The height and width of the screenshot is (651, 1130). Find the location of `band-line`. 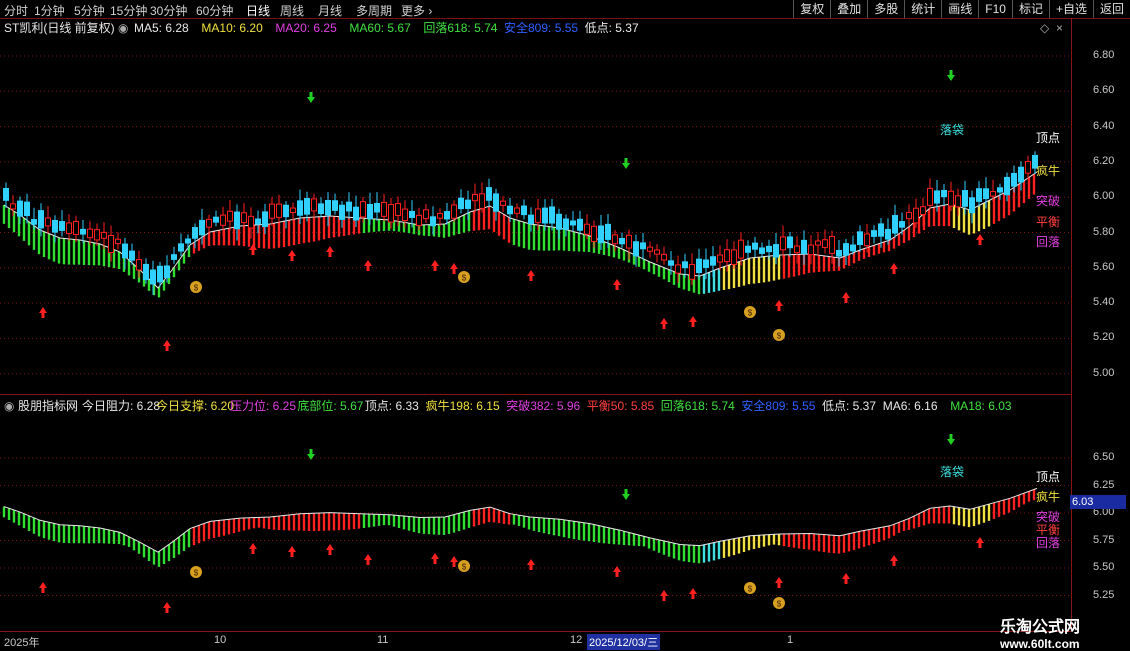

band-line is located at coordinates (520, 520).